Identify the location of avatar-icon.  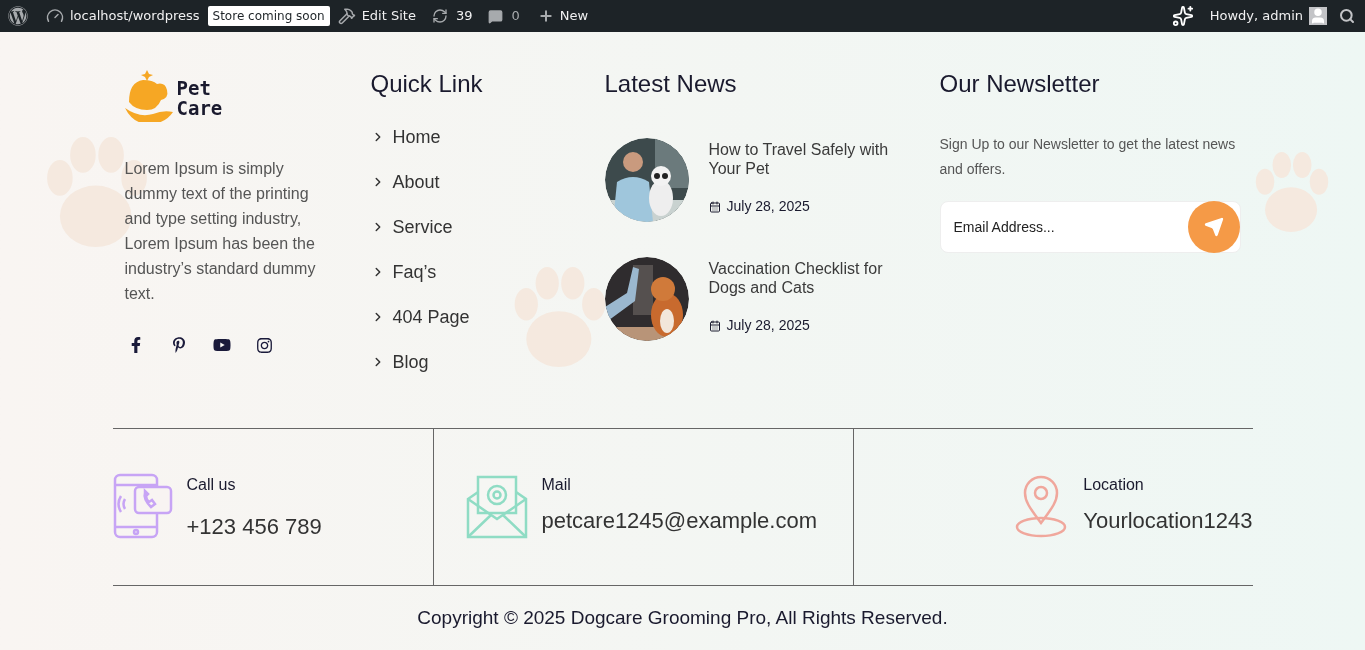
(1318, 16).